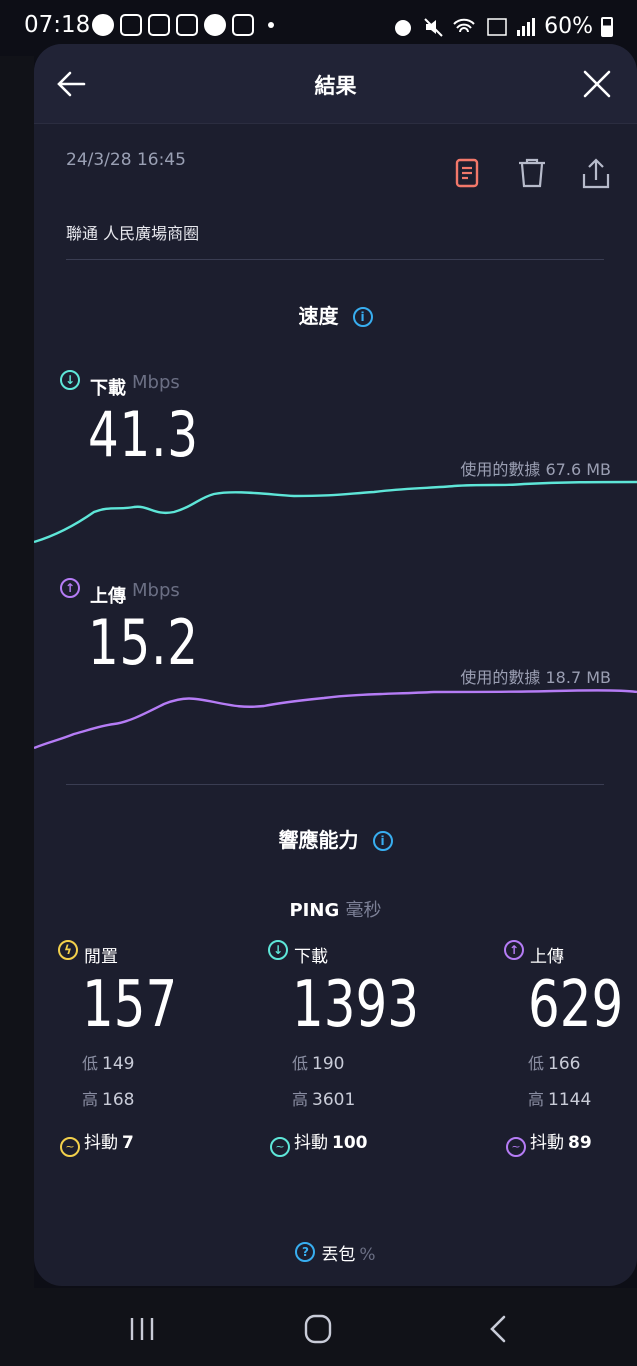  I want to click on upload-speed-value: 15.2, so click(143, 642).